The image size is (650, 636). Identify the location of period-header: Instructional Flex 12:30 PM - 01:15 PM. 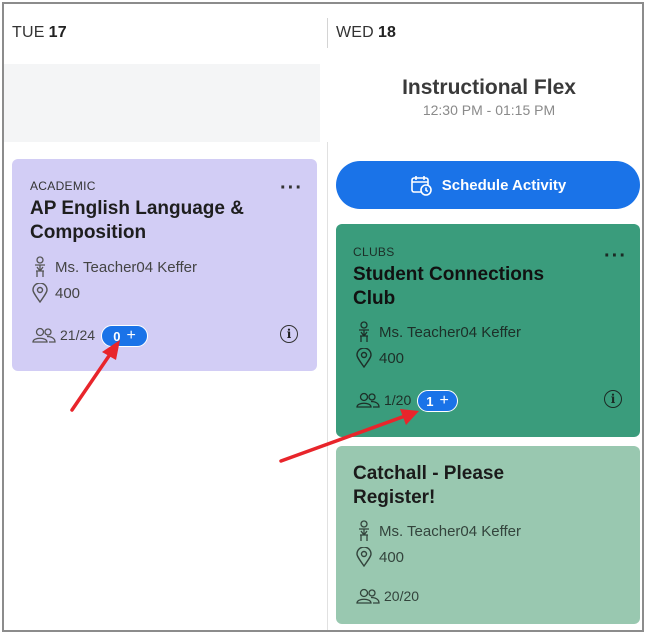
(481, 103).